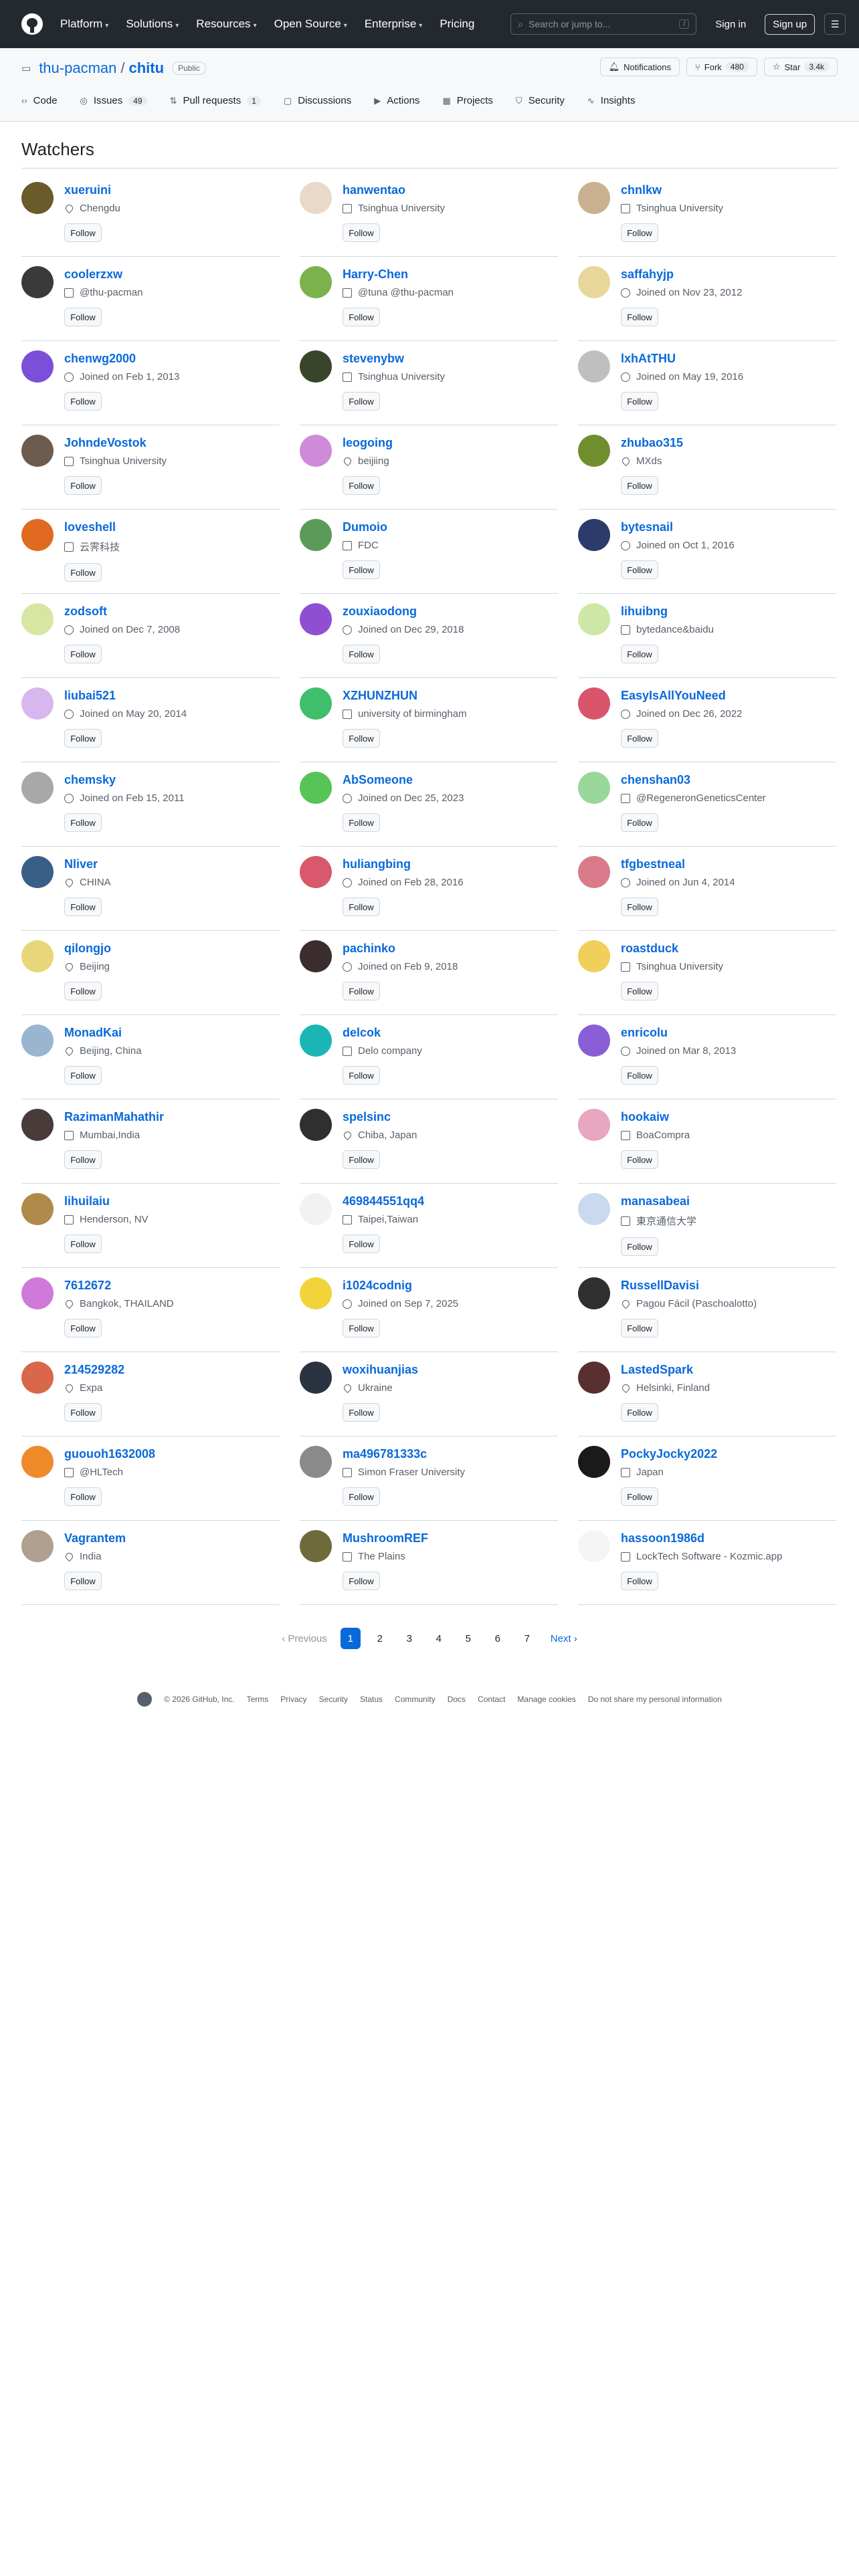 This screenshot has width=859, height=2576. I want to click on watcher-username-link: lihuibng, so click(667, 612).